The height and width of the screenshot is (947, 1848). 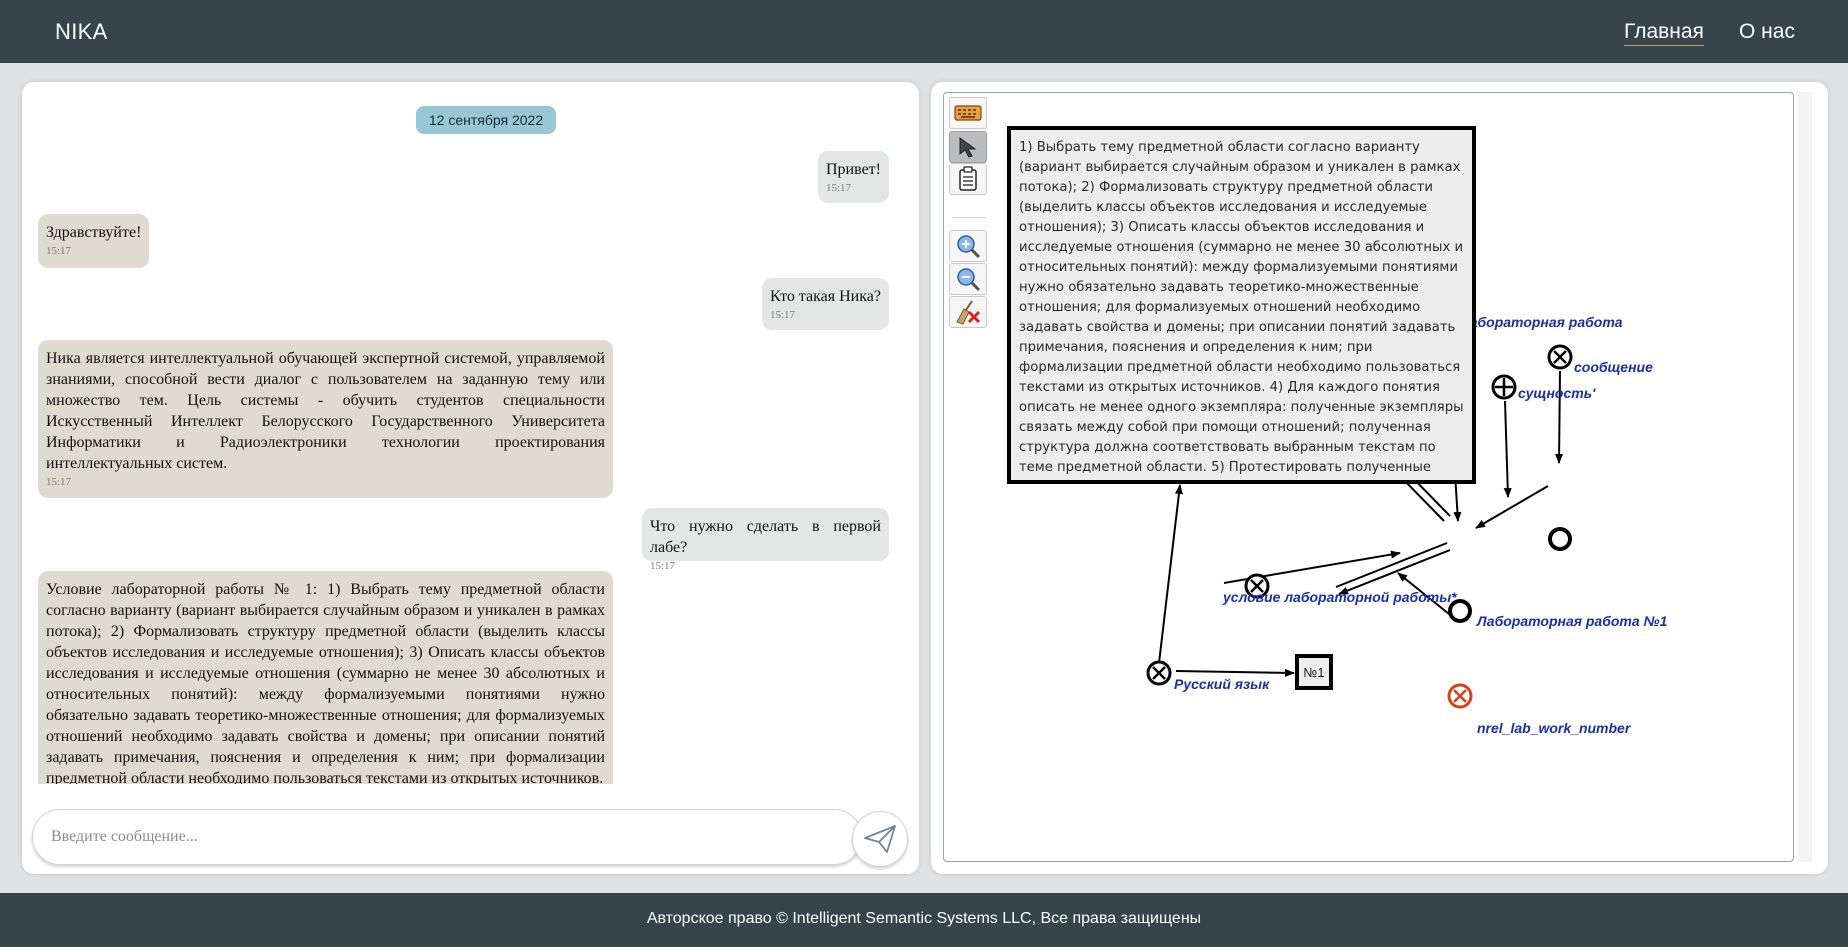 What do you see at coordinates (81, 32) in the screenshot?
I see `brand-logo: NIKA` at bounding box center [81, 32].